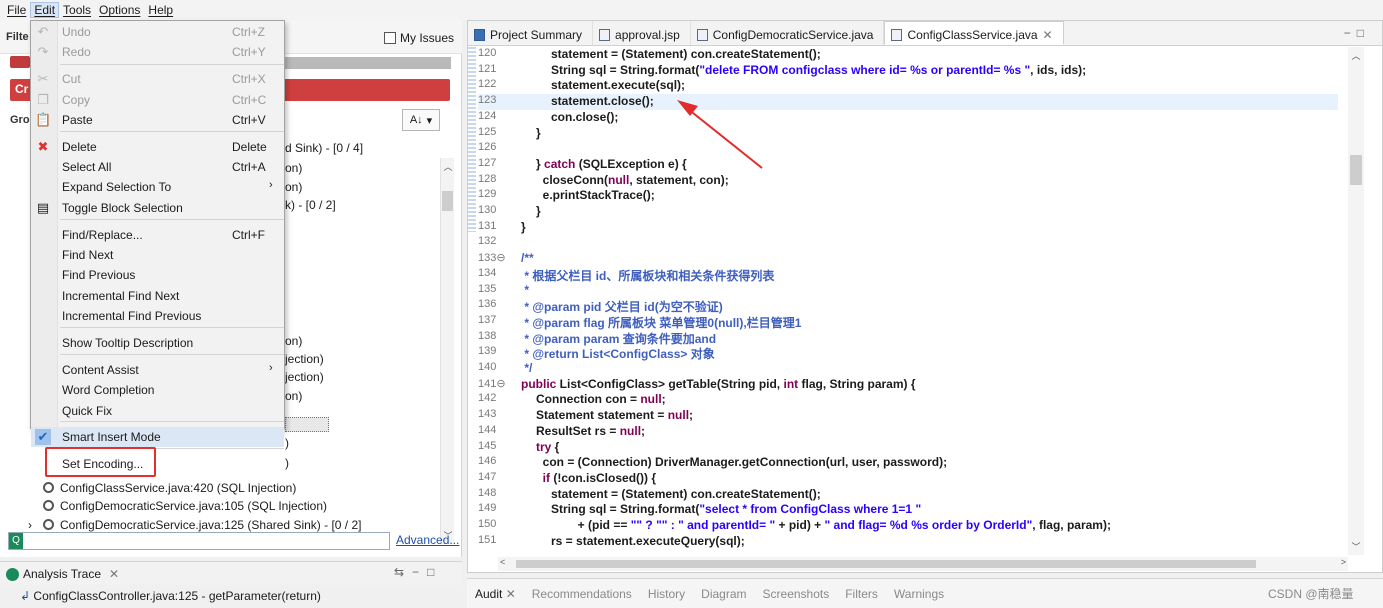  What do you see at coordinates (157, 296) in the screenshot?
I see `menu-item-incremental-find-next: Incremental Find Next` at bounding box center [157, 296].